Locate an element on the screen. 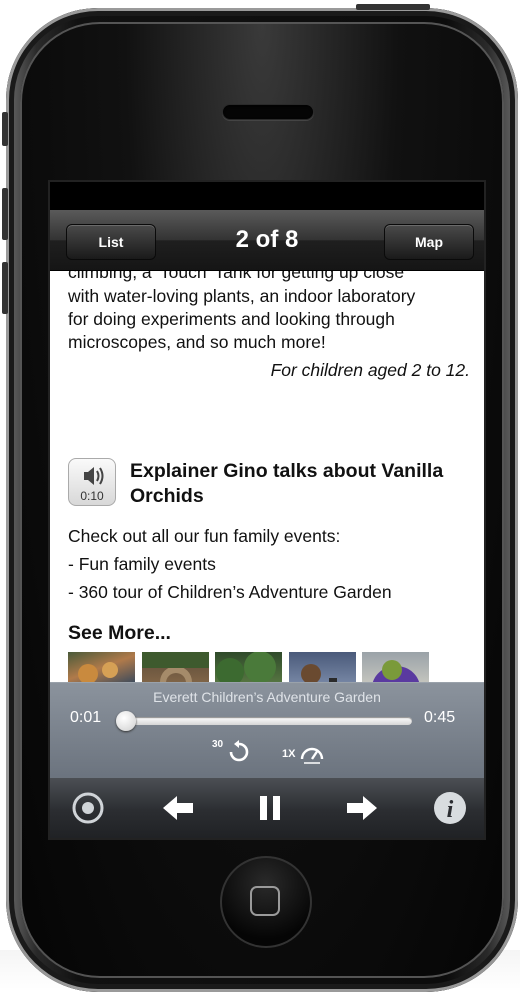 The width and height of the screenshot is (520, 992). status-bar is located at coordinates (267, 196).